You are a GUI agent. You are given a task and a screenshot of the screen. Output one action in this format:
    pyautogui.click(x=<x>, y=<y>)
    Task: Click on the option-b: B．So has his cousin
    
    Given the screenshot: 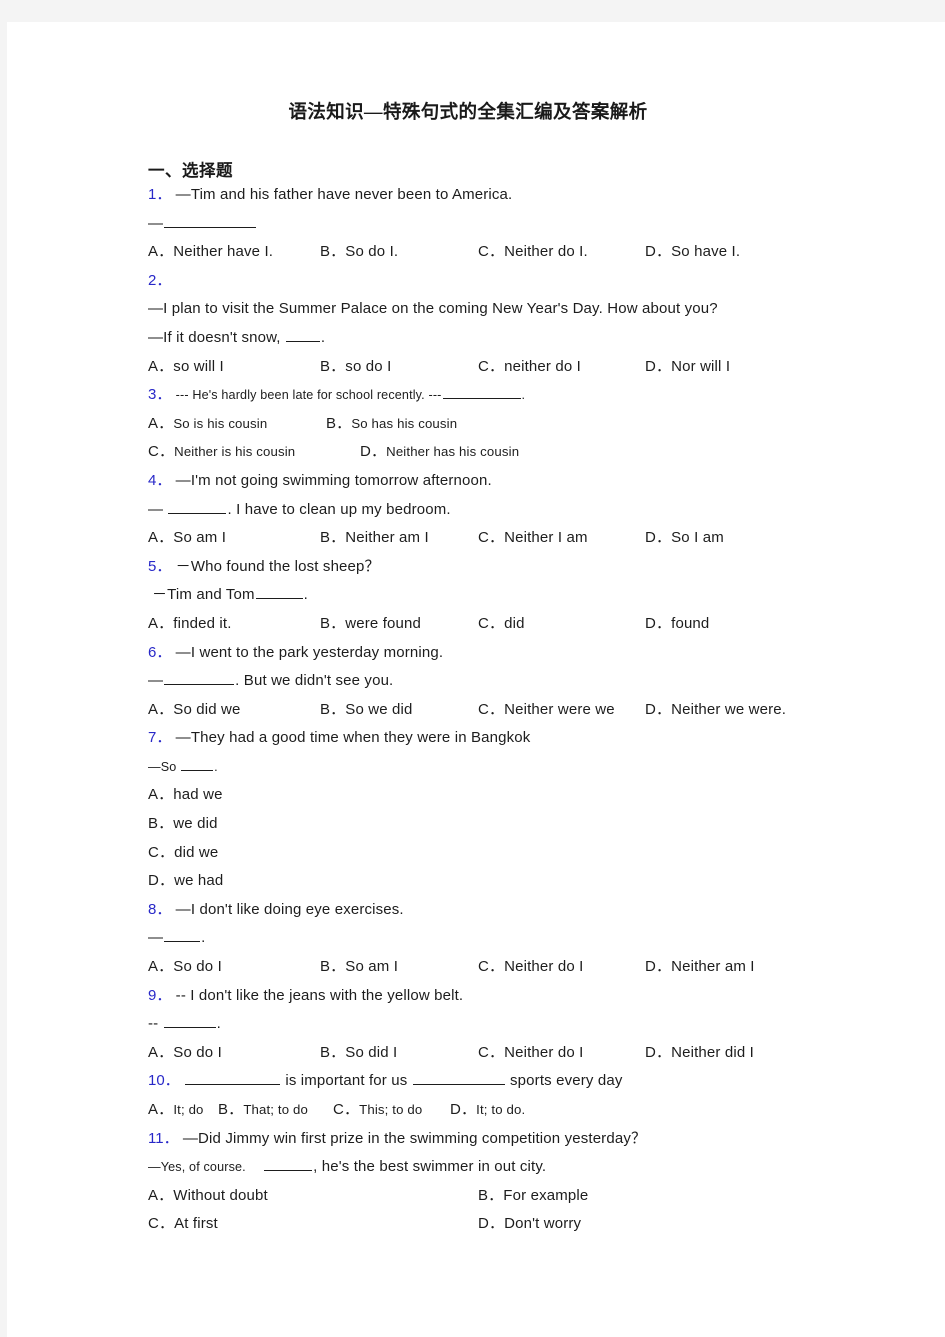 What is the action you would take?
    pyautogui.click(x=391, y=424)
    